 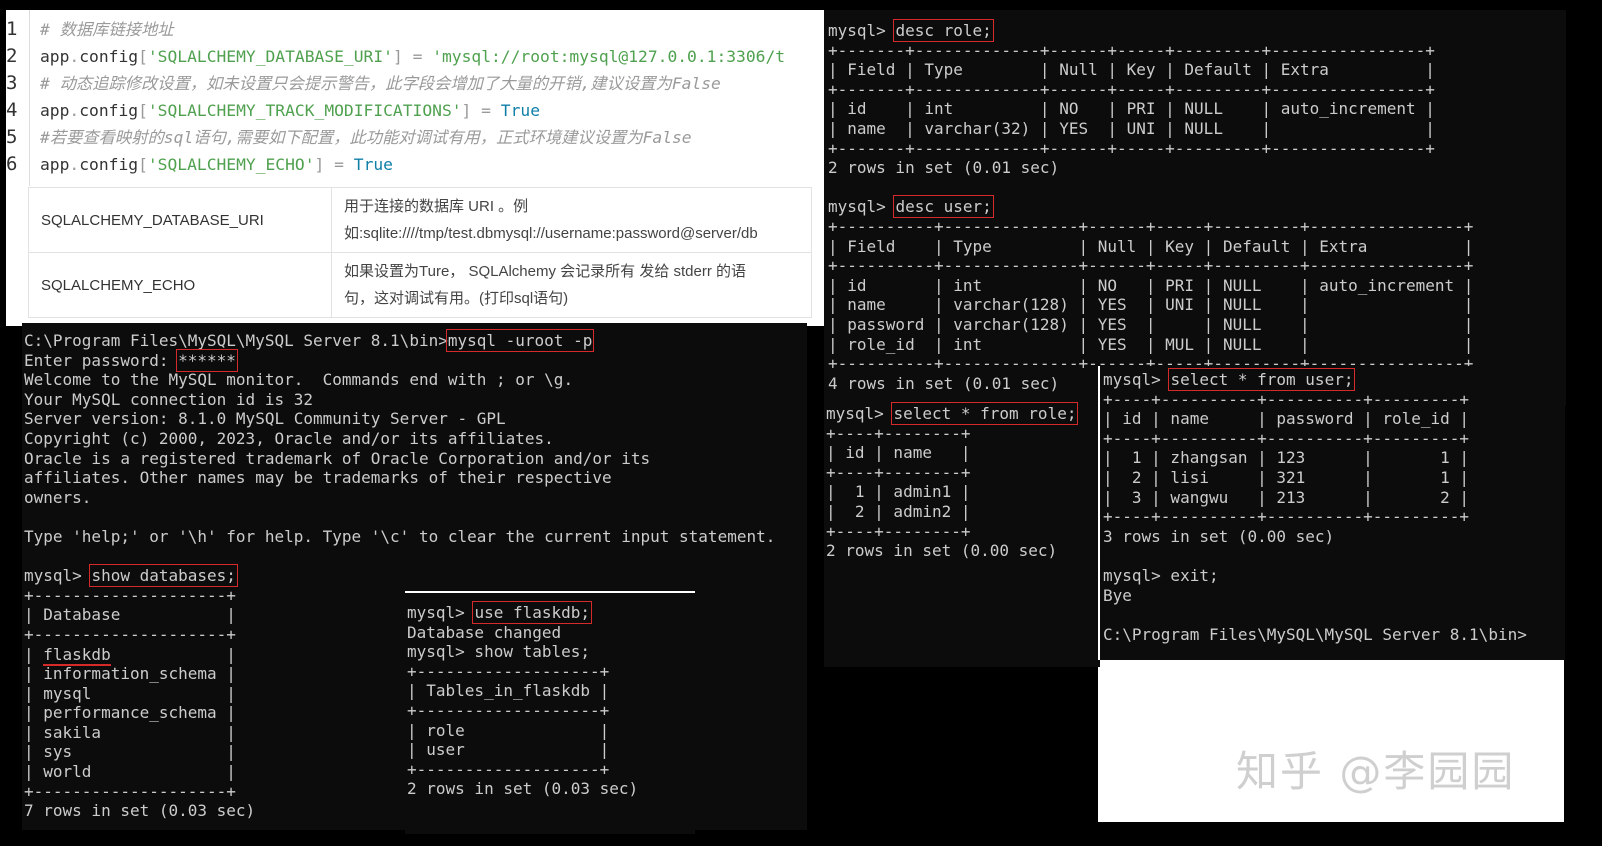 What do you see at coordinates (942, 551) in the screenshot?
I see `terminal-text: 2 rows in set (0.00 sec)` at bounding box center [942, 551].